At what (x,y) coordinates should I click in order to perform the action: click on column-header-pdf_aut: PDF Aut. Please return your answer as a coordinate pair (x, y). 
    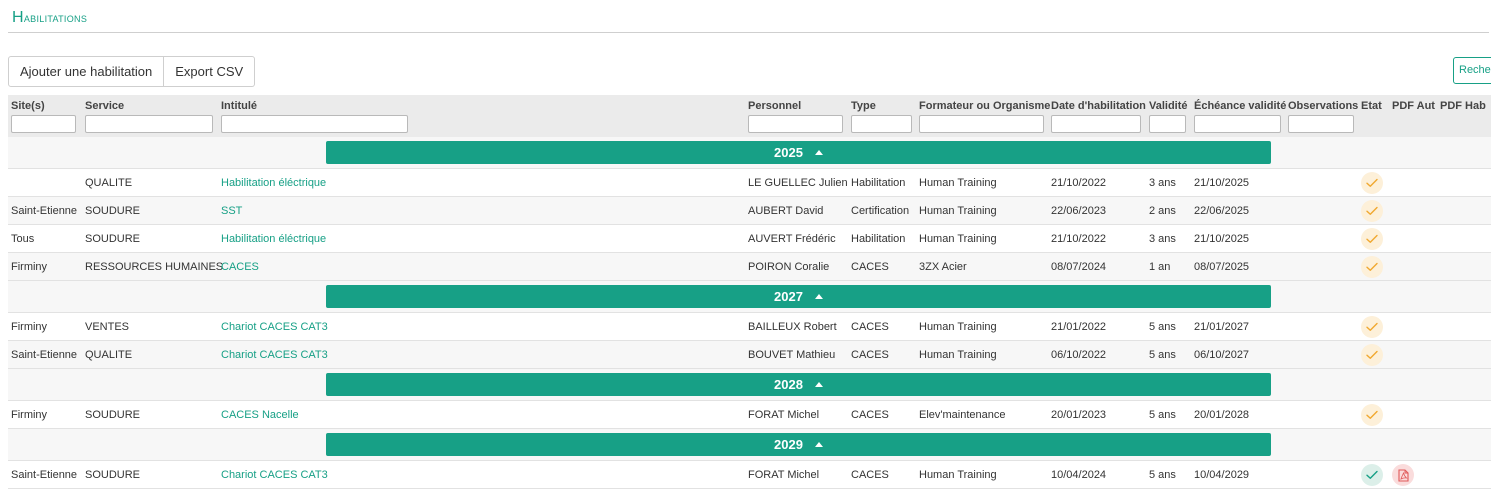
    Looking at the image, I should click on (1413, 106).